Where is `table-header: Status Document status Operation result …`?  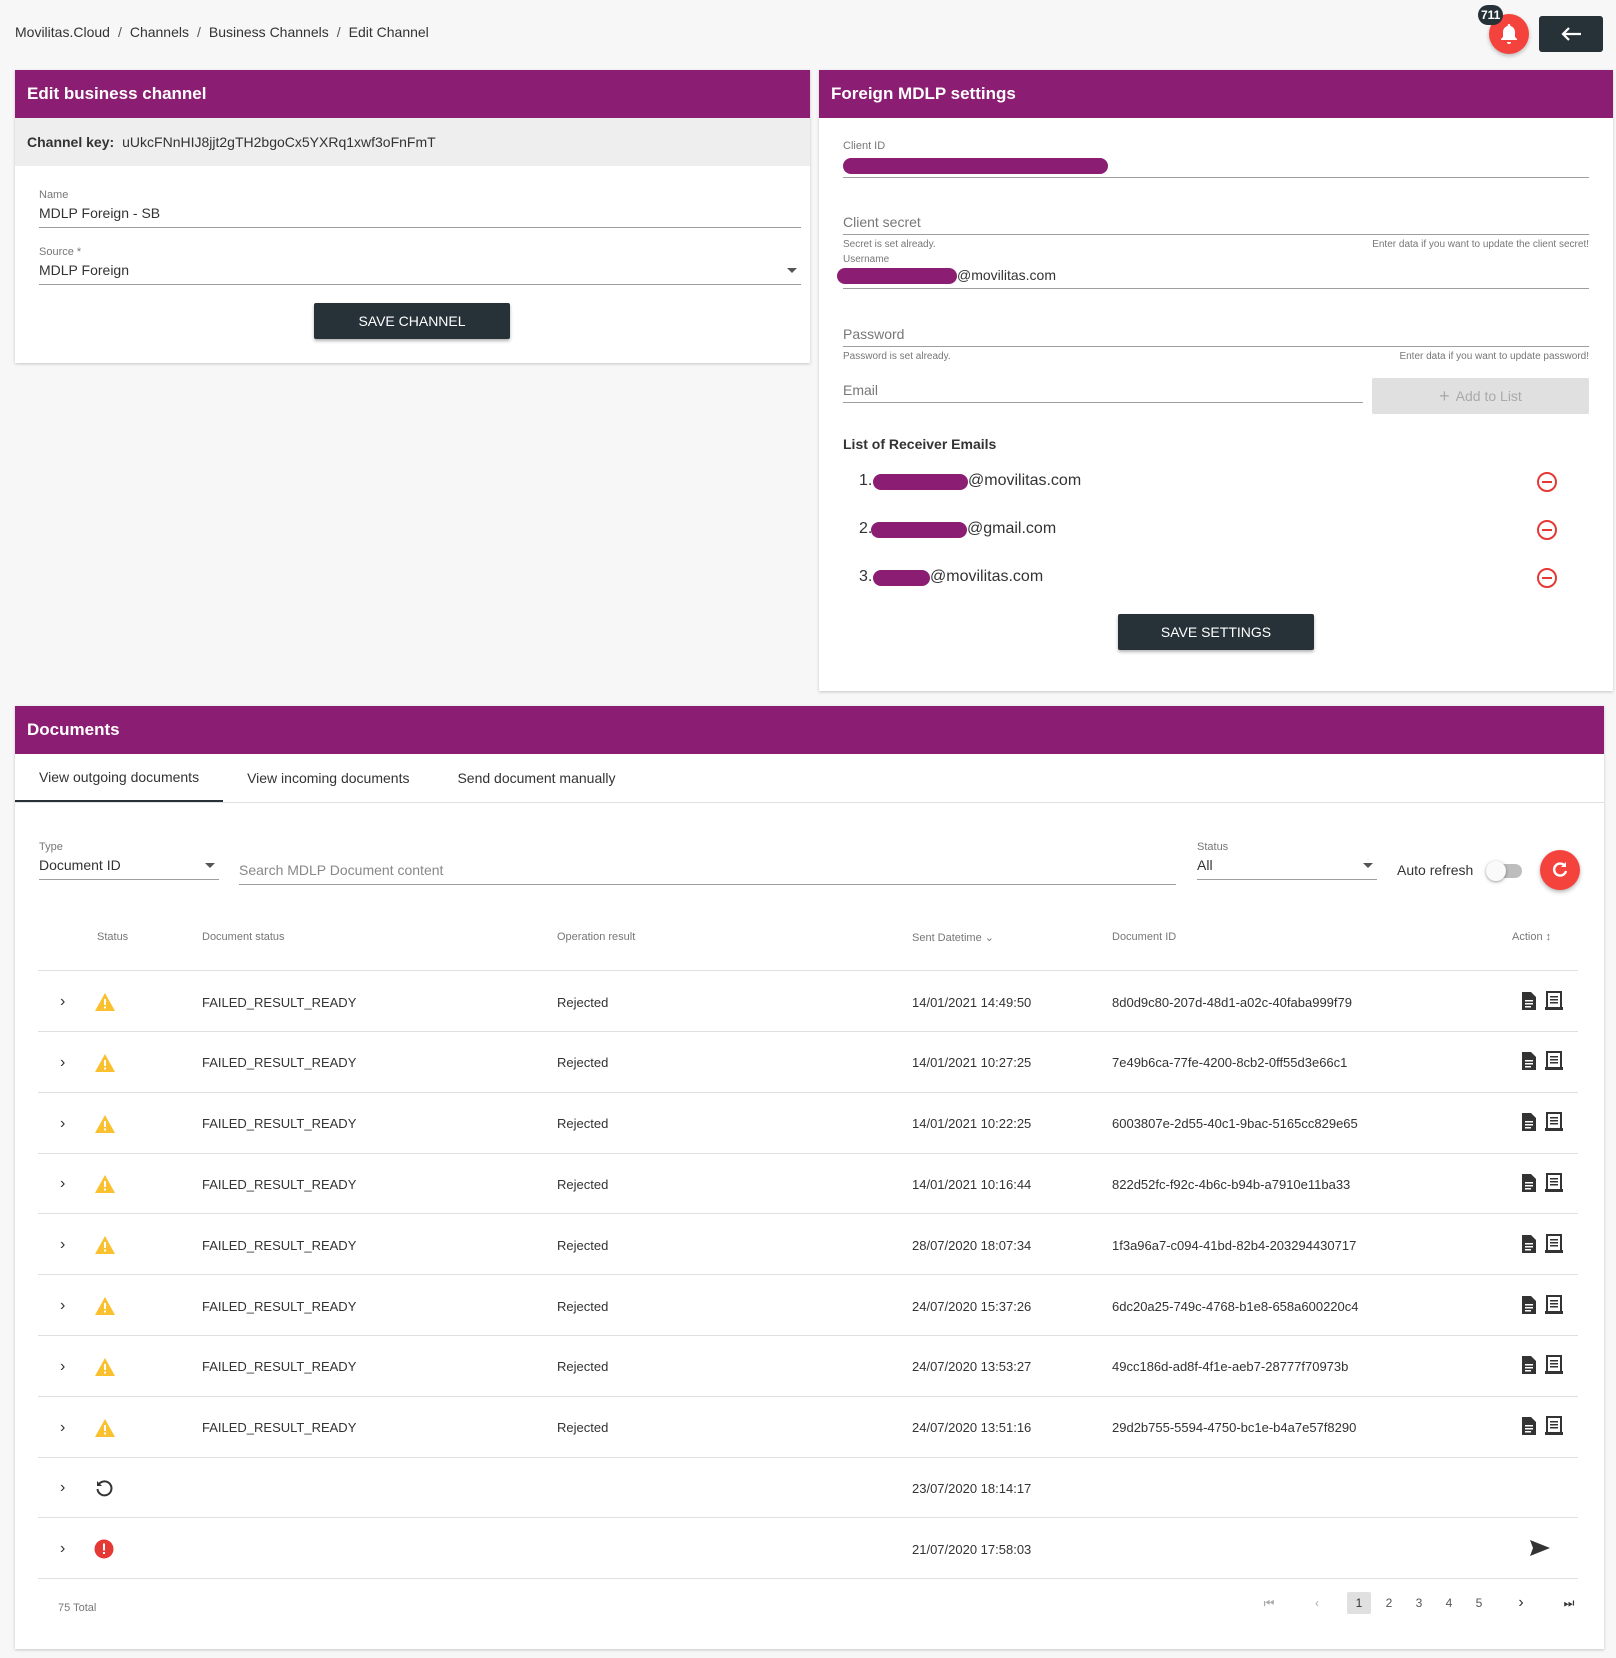 table-header: Status Document status Operation result … is located at coordinates (808, 951).